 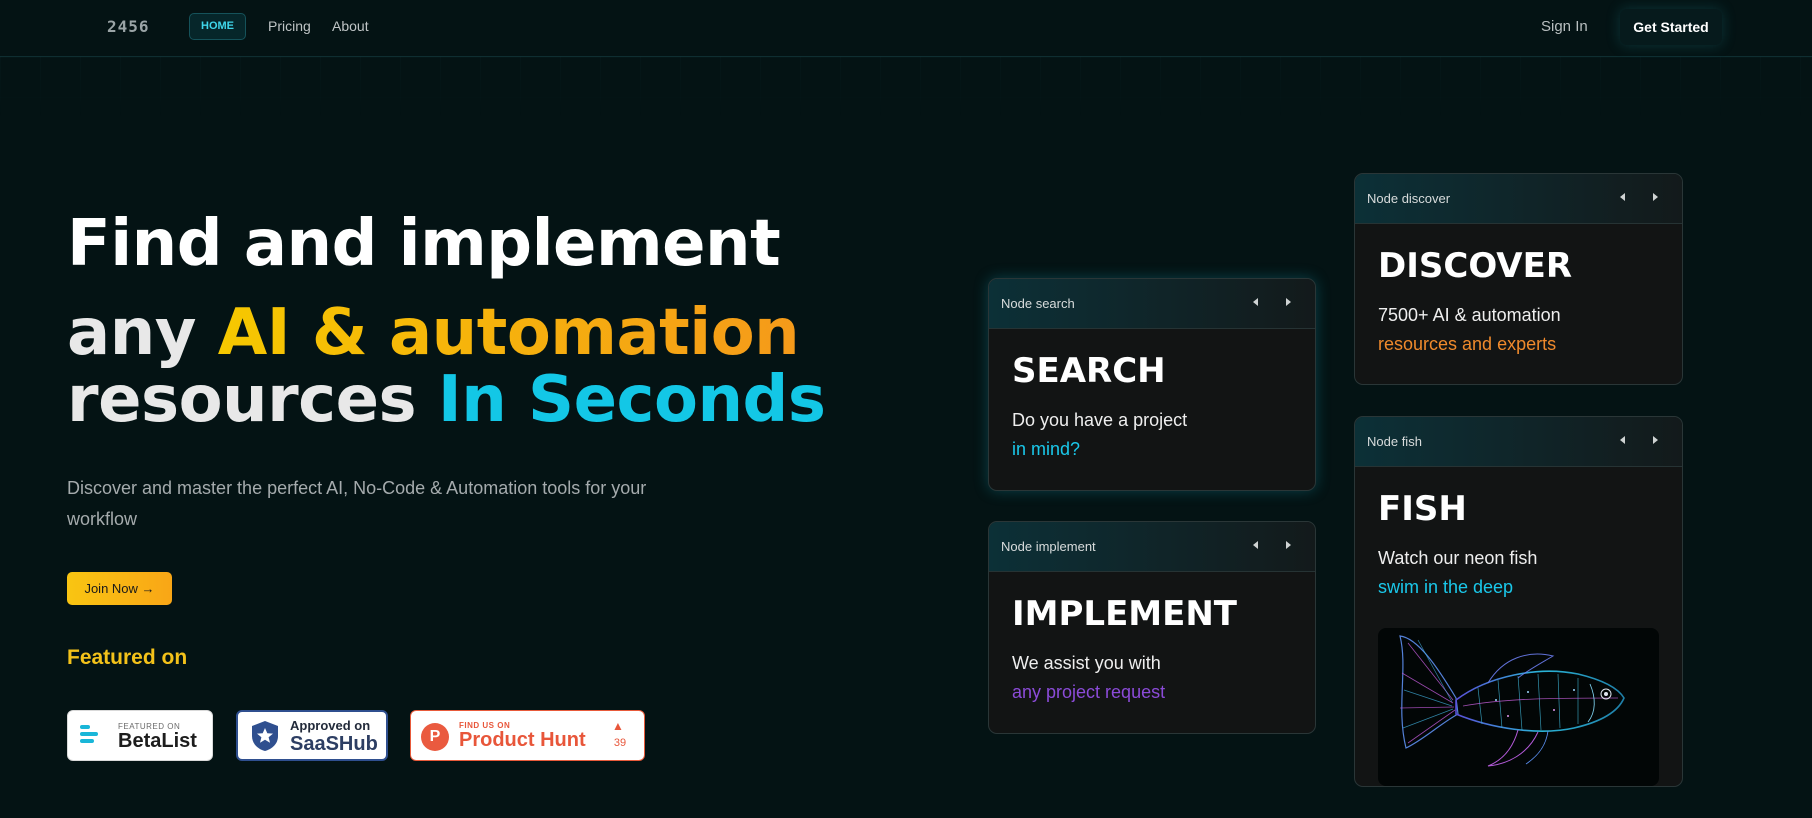 What do you see at coordinates (1089, 371) in the screenshot?
I see `card-title: SEARCH` at bounding box center [1089, 371].